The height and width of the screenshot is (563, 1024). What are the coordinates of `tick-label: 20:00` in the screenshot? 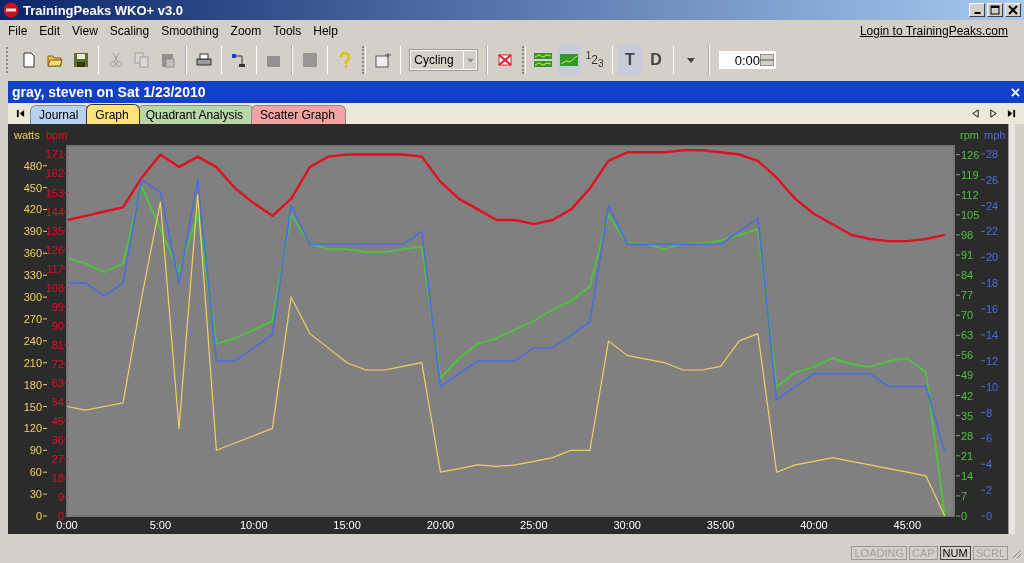 It's located at (440, 525).